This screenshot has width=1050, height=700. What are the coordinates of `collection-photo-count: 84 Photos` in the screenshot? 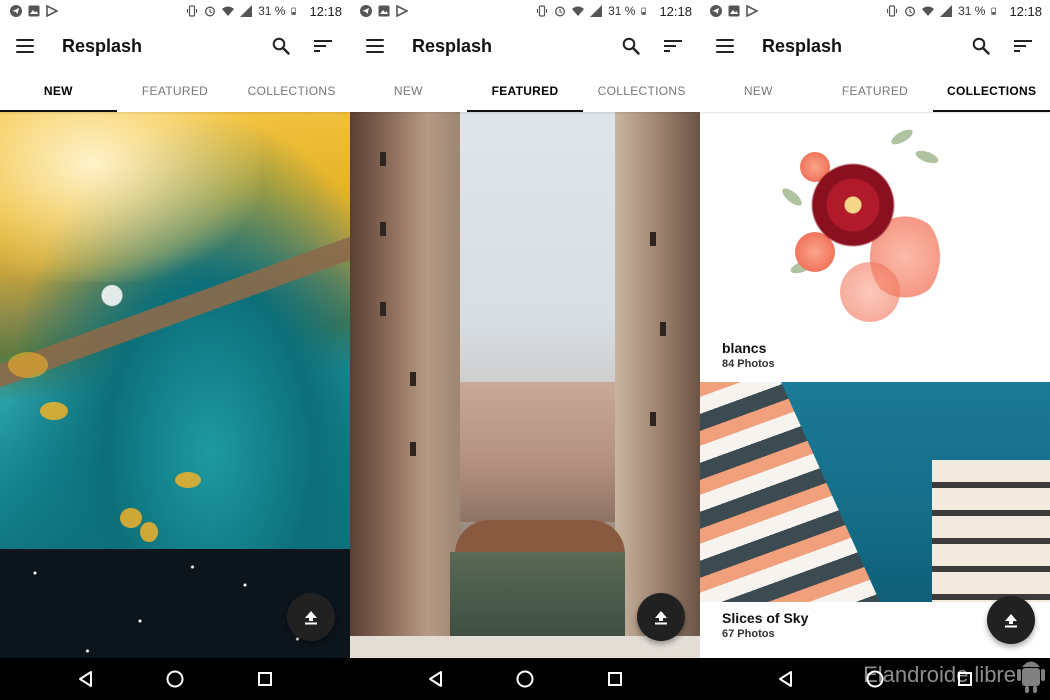 It's located at (748, 364).